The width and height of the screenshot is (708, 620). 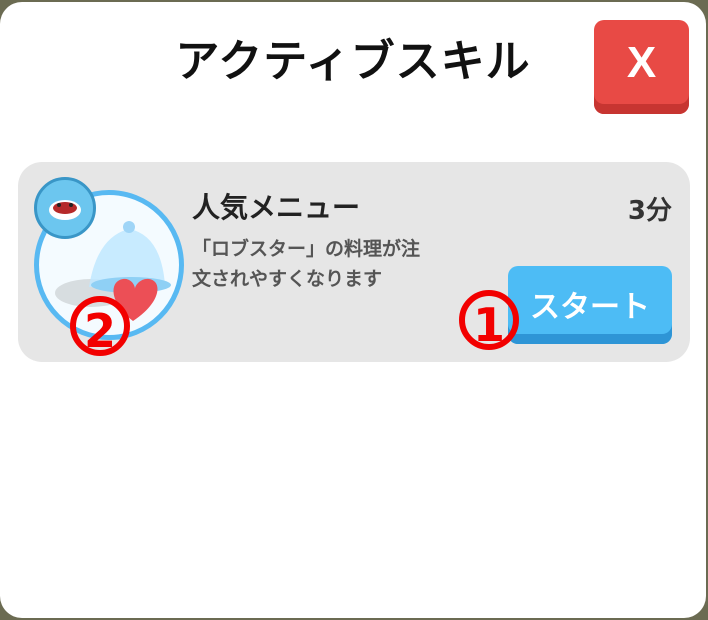 I want to click on marker-1-label: 1, so click(x=488, y=325).